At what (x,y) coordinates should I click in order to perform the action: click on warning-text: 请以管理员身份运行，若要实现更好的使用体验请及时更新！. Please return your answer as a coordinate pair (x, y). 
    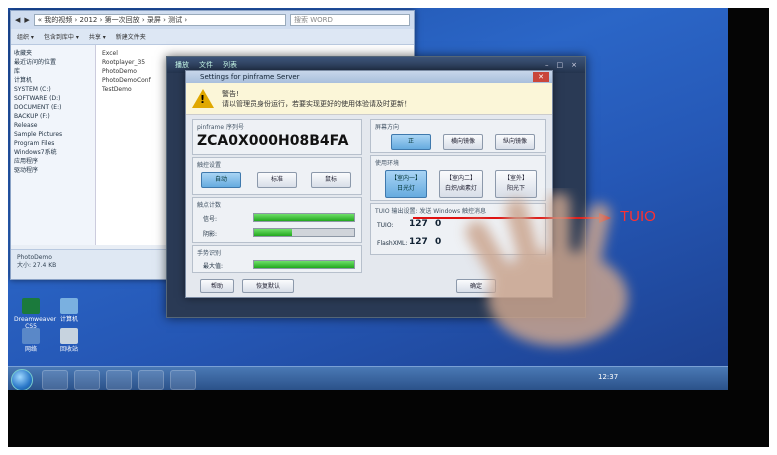
    Looking at the image, I should click on (316, 103).